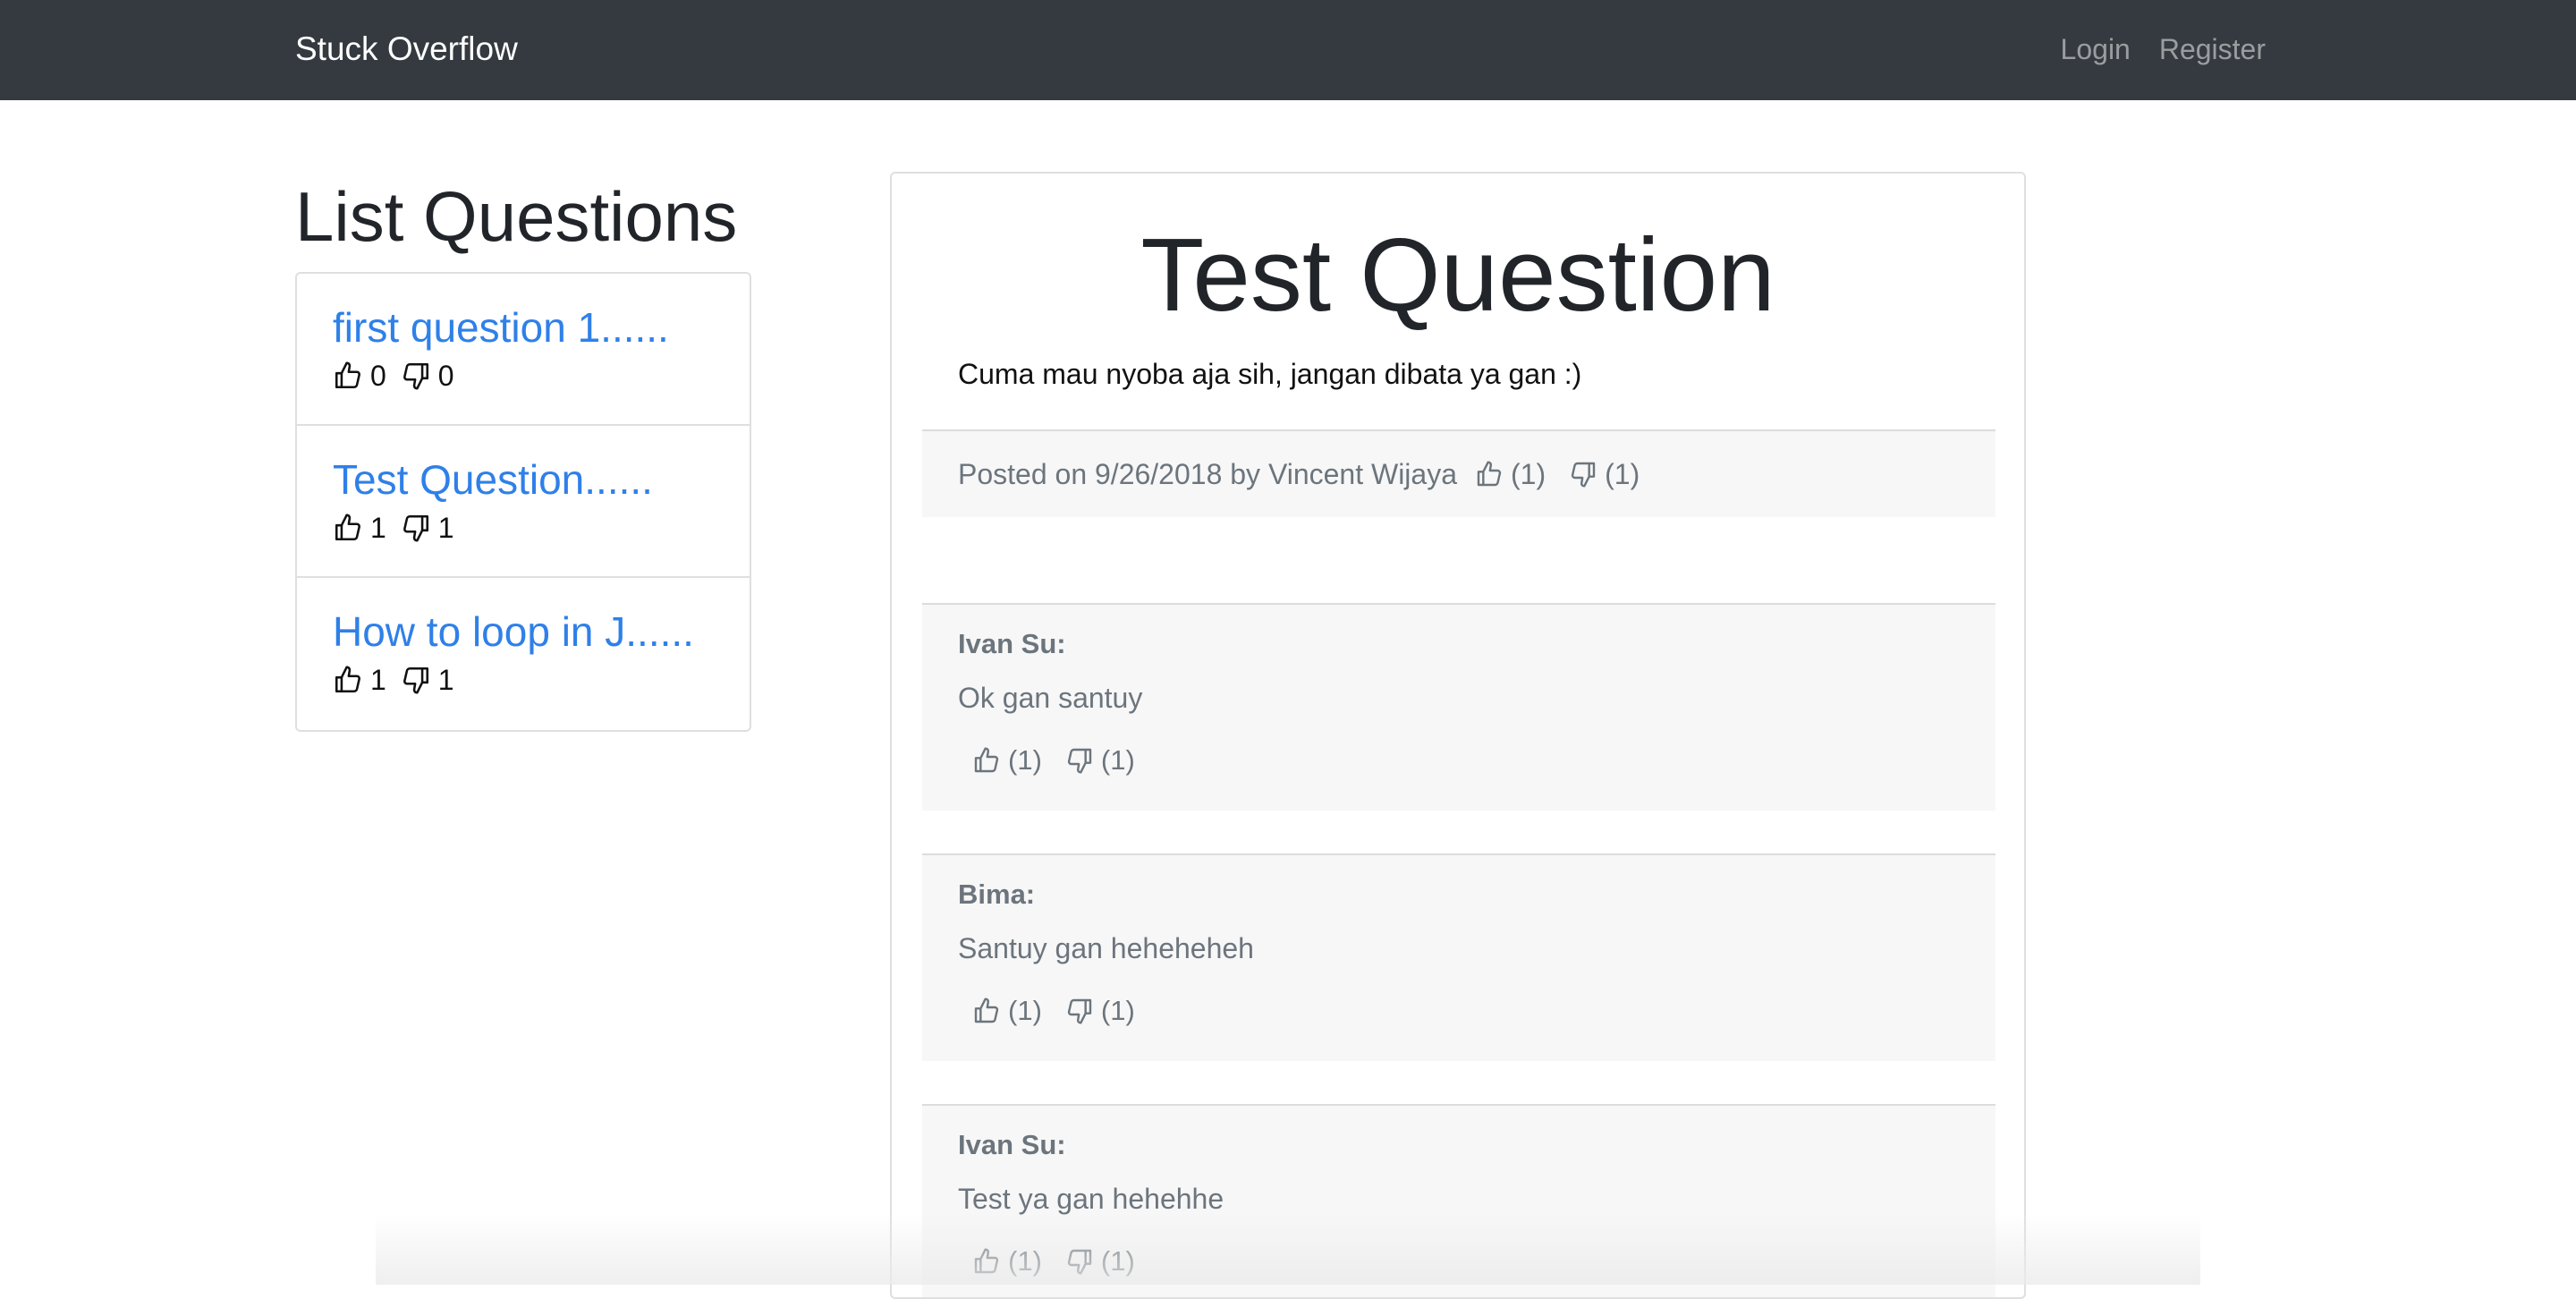 The height and width of the screenshot is (1299, 2576). What do you see at coordinates (2096, 49) in the screenshot?
I see `login-link: Login` at bounding box center [2096, 49].